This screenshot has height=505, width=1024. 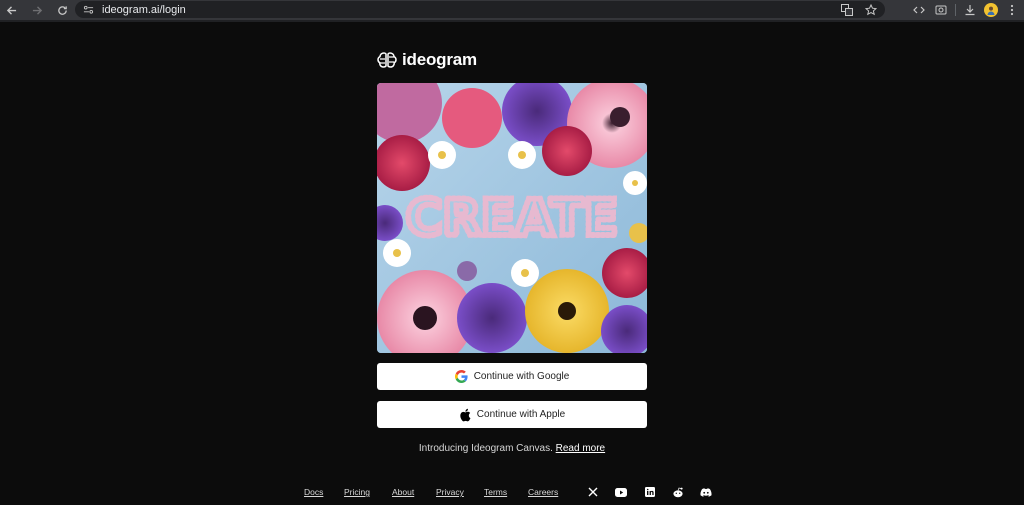 I want to click on continue-with-google-button: Continue with Google, so click(x=512, y=376).